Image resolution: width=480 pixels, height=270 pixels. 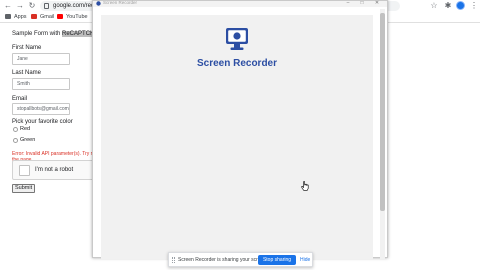 I want to click on back-icon: ←, so click(x=8, y=6).